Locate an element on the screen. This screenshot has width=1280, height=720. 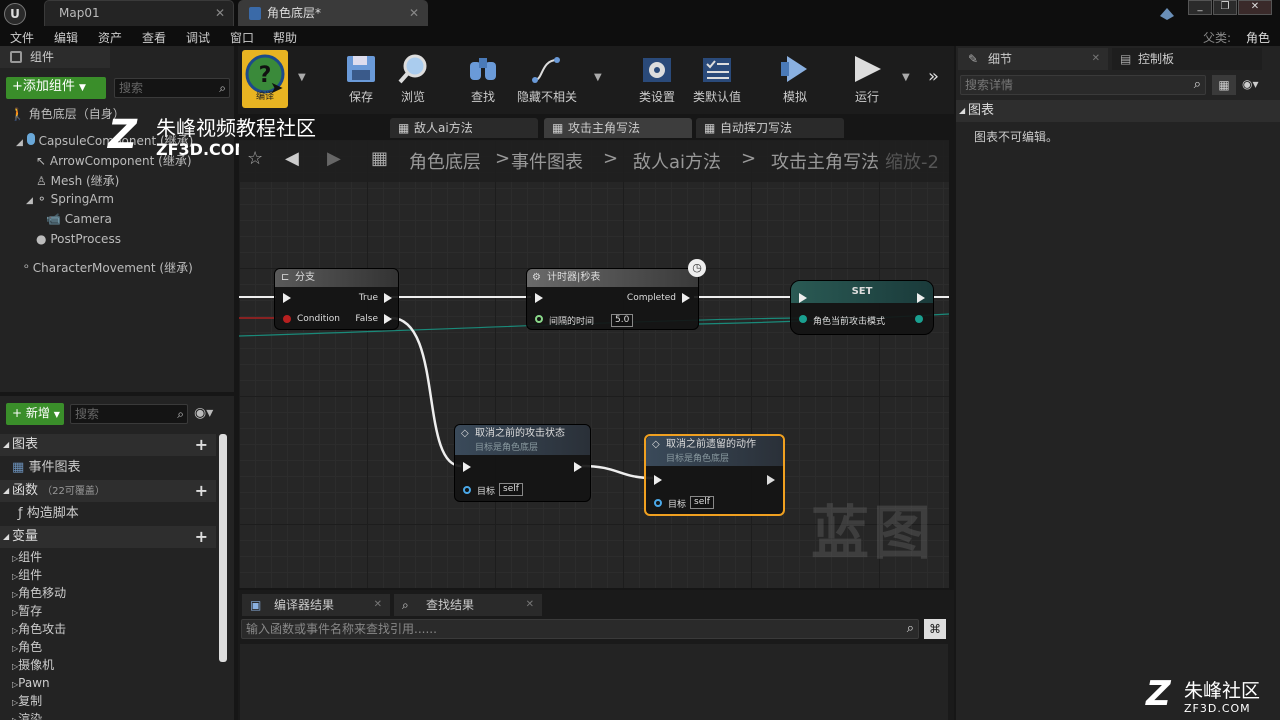
variable-category: ▷暂存 is located at coordinates (108, 611).